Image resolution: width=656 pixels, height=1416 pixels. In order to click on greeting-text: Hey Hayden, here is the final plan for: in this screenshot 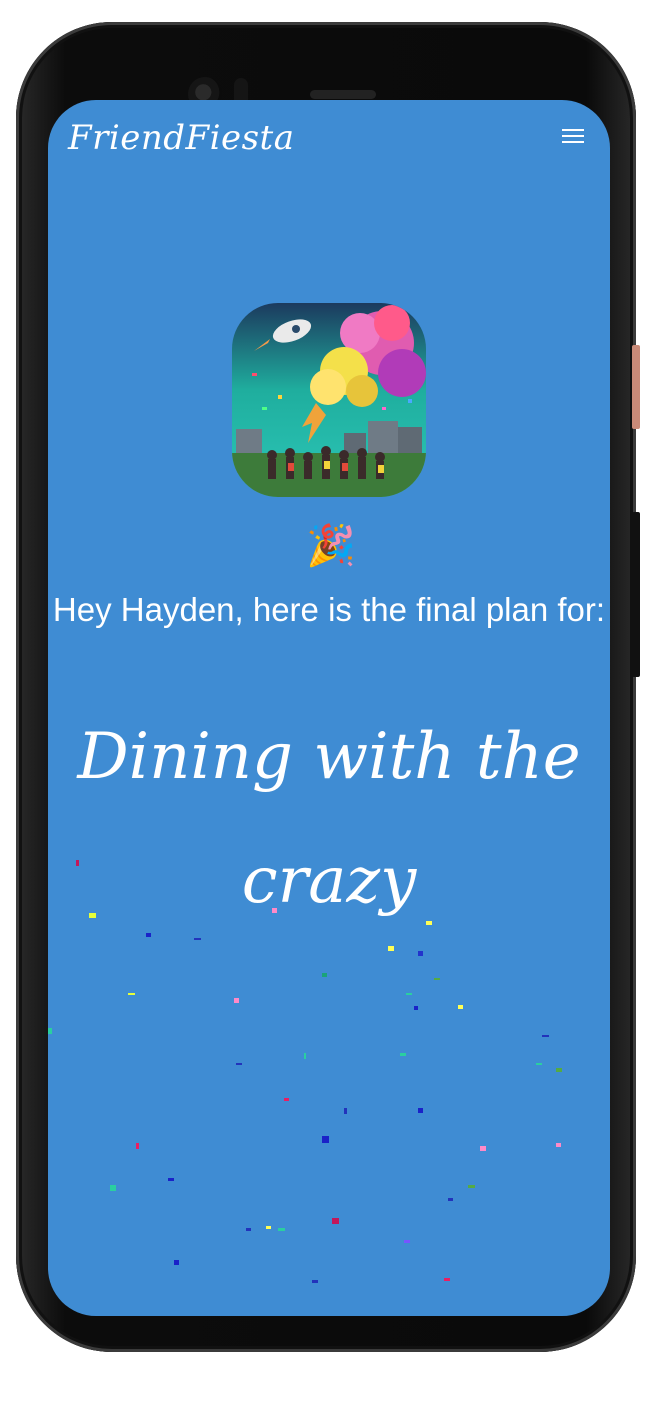, I will do `click(329, 609)`.